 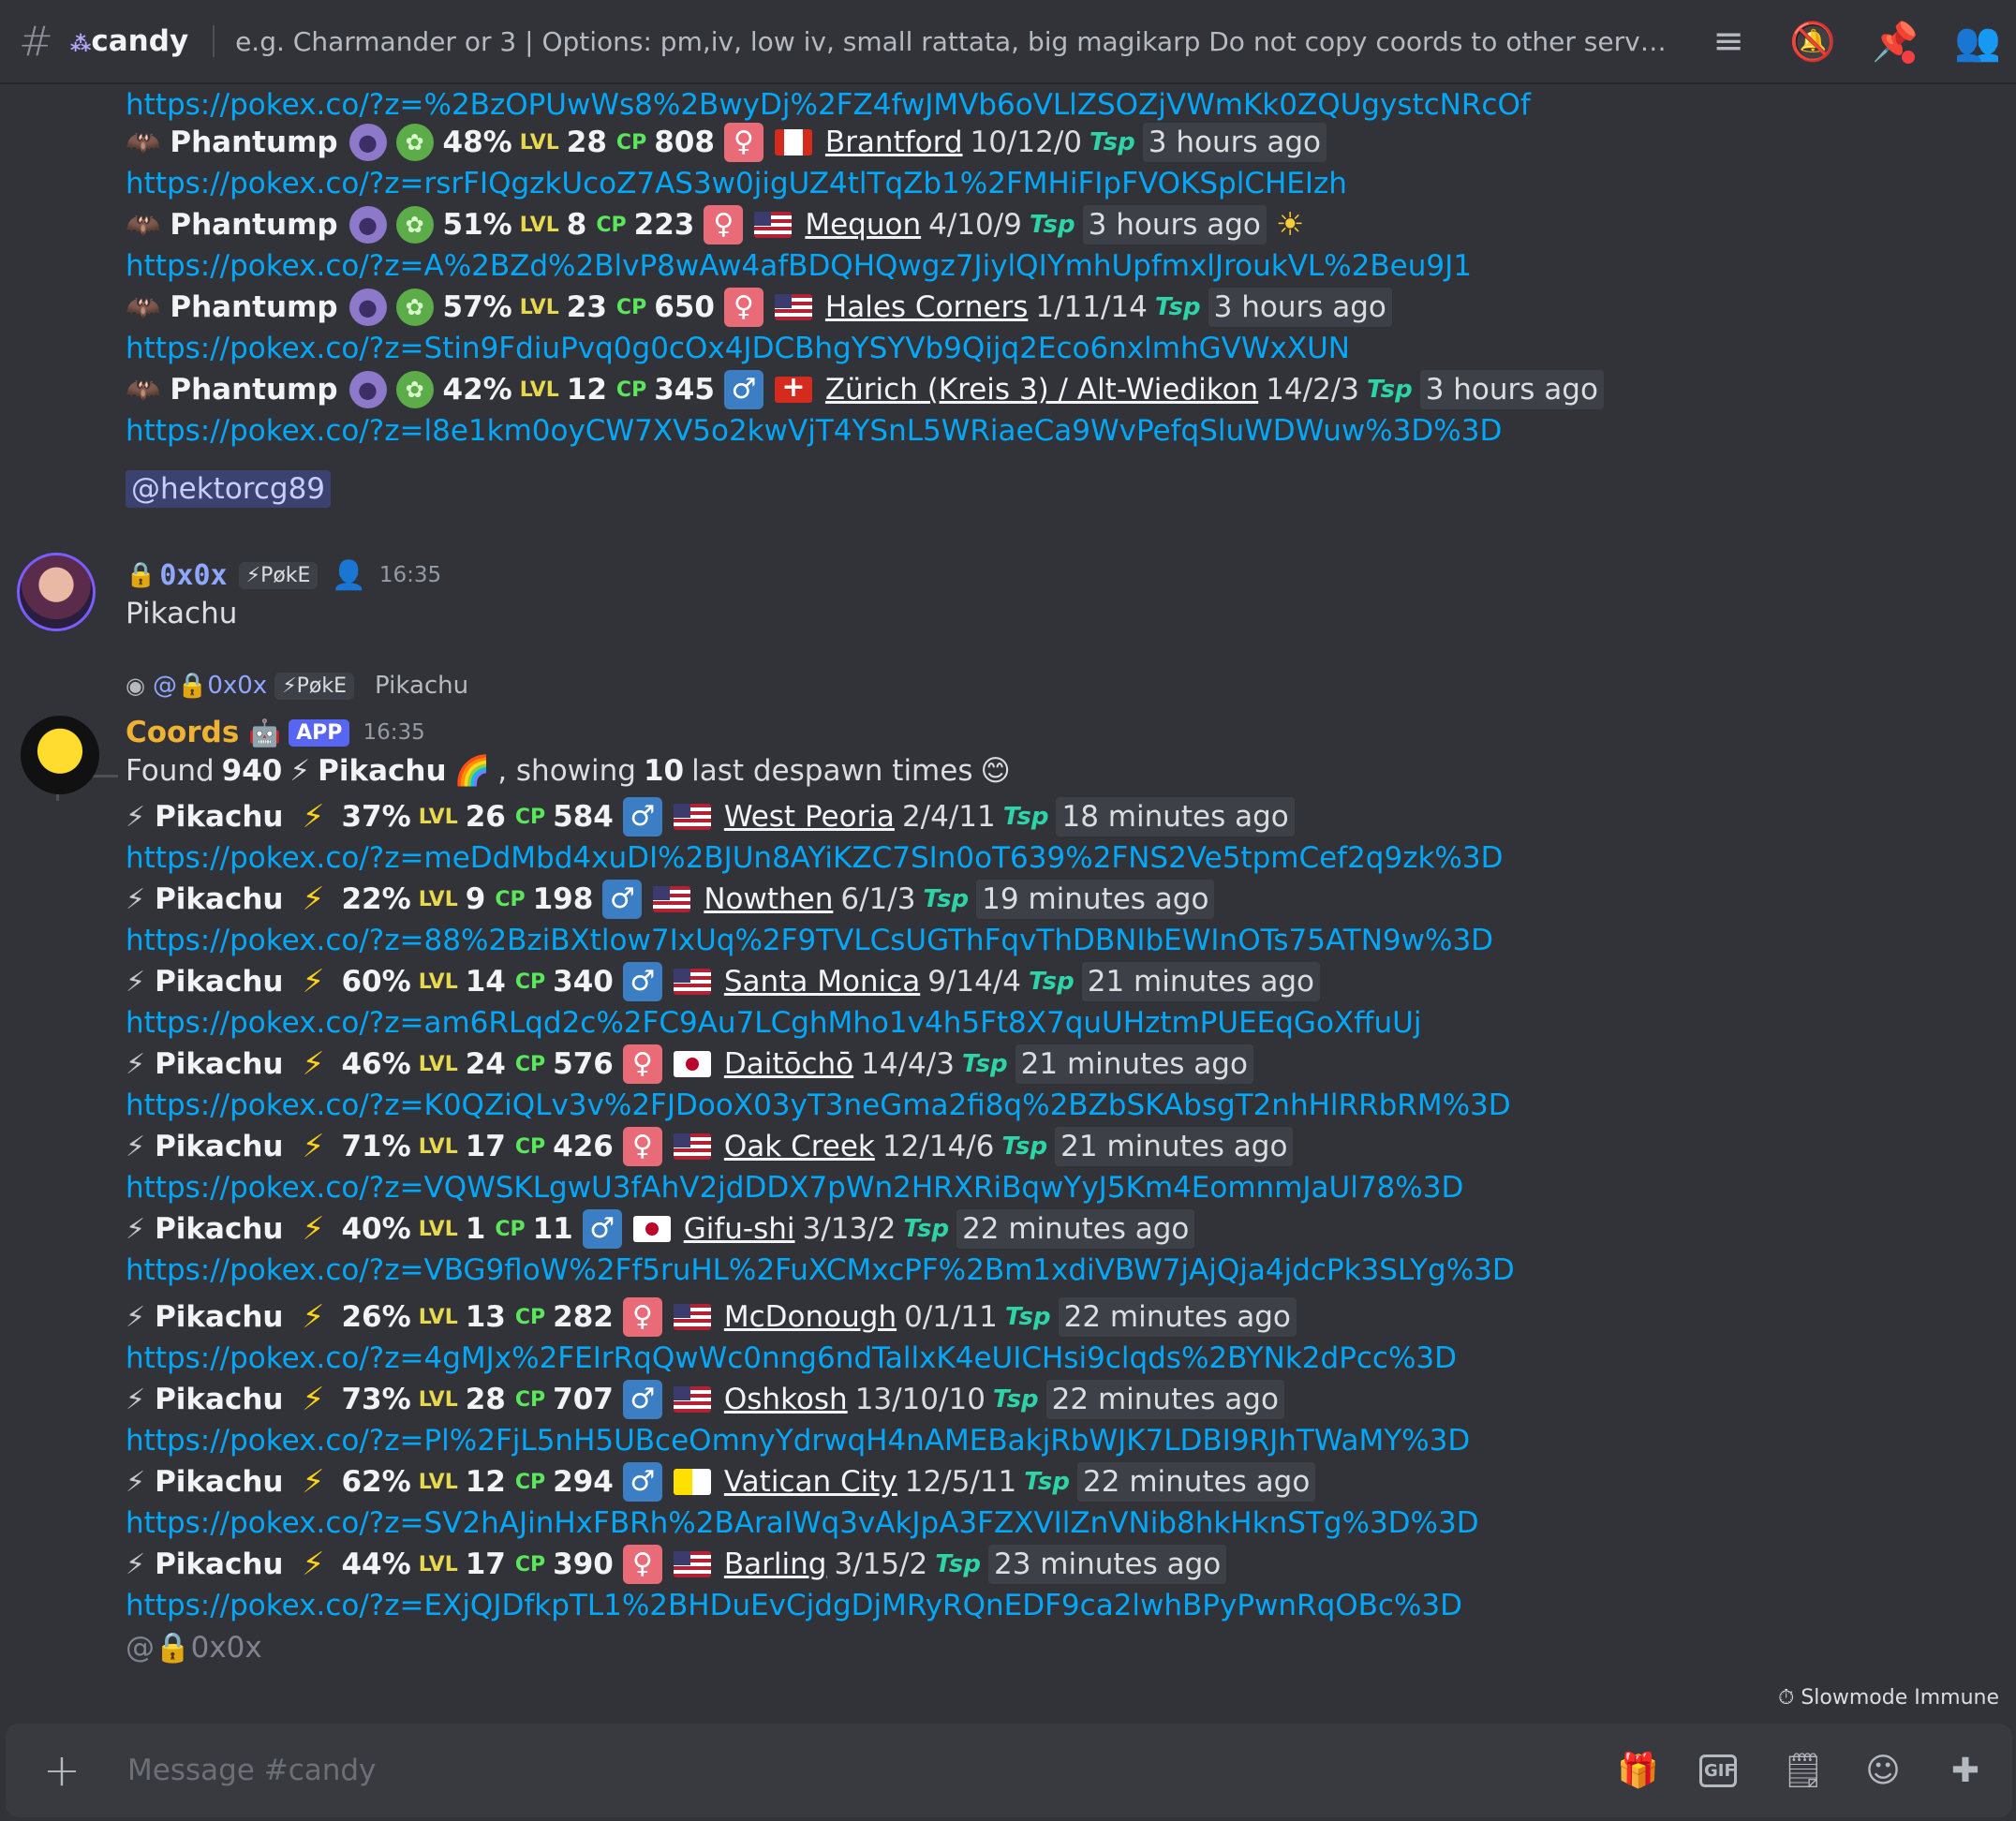 What do you see at coordinates (278, 575) in the screenshot?
I see `server-tag: ⚡PøkE` at bounding box center [278, 575].